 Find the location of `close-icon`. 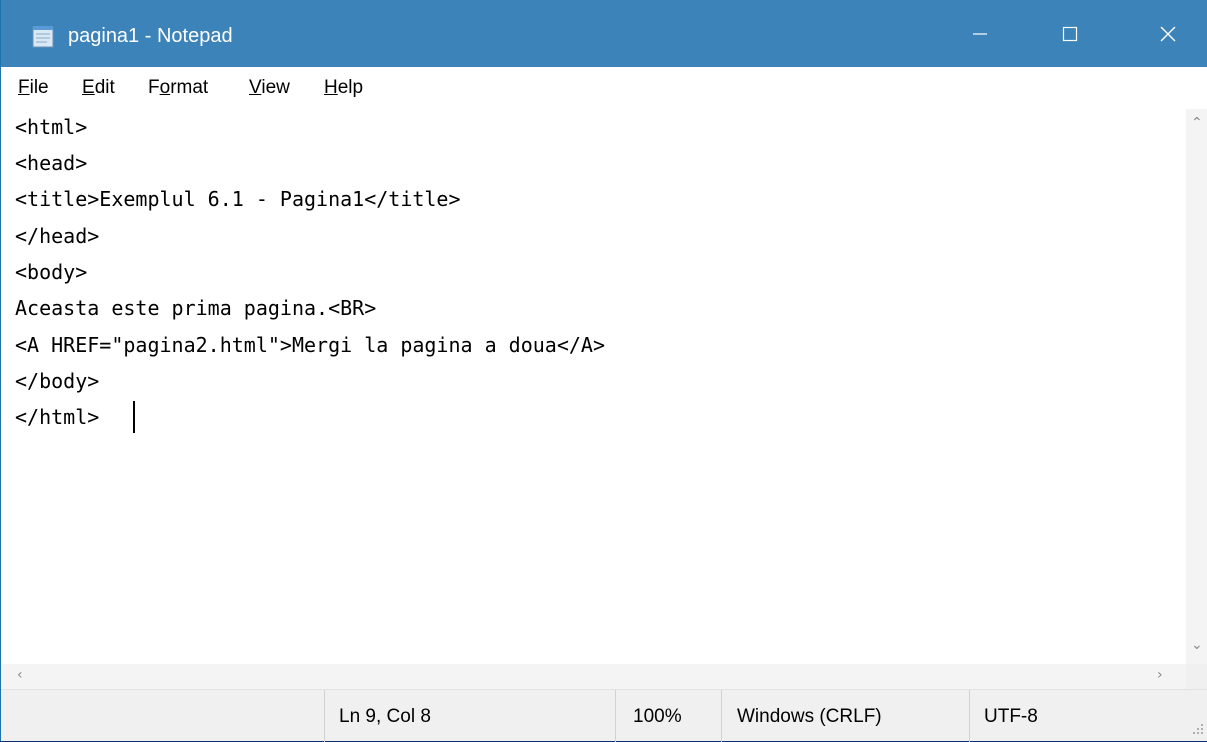

close-icon is located at coordinates (1167, 33).